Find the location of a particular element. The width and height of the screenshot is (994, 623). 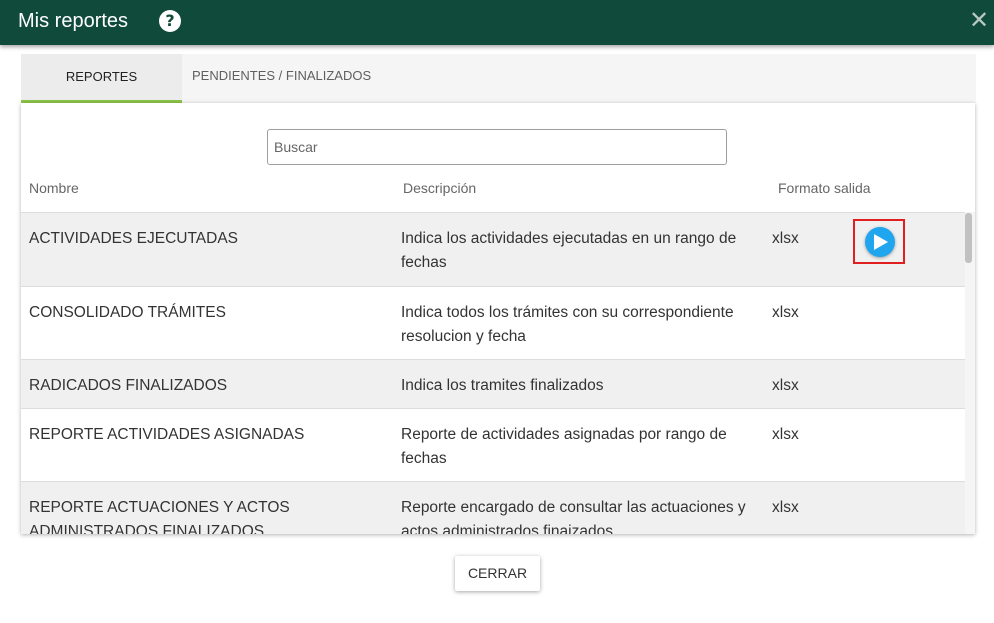

help-icon: ? is located at coordinates (170, 21).